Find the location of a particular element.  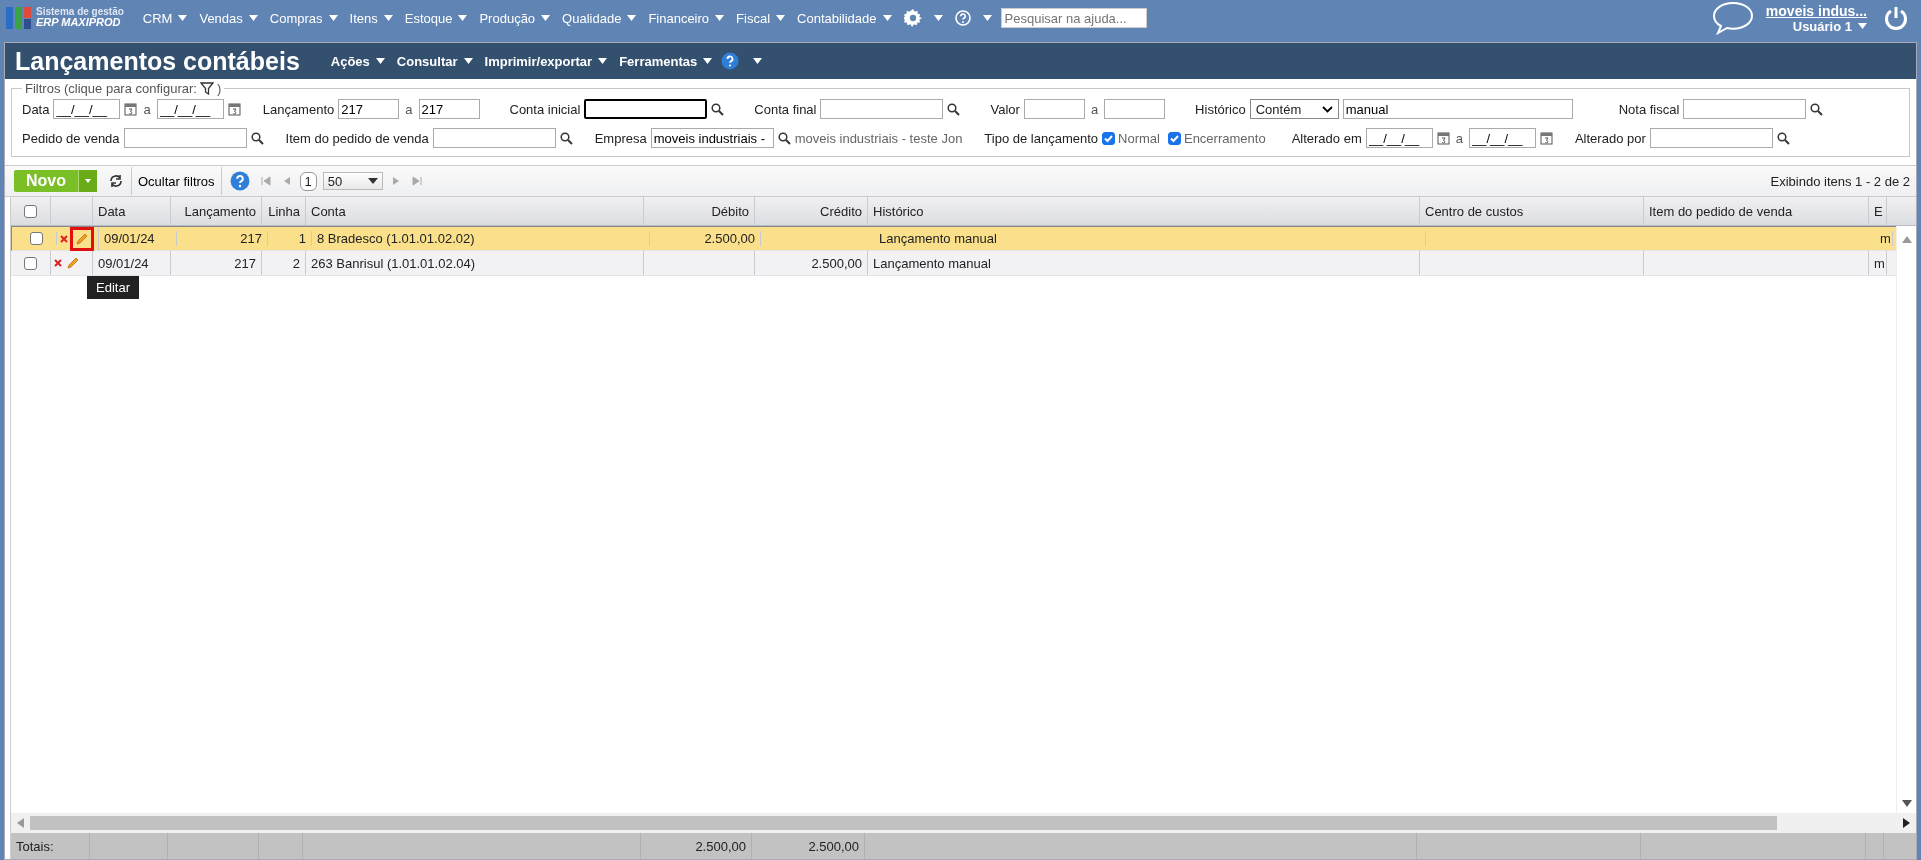

nav-menu: Fiscal is located at coordinates (761, 18).